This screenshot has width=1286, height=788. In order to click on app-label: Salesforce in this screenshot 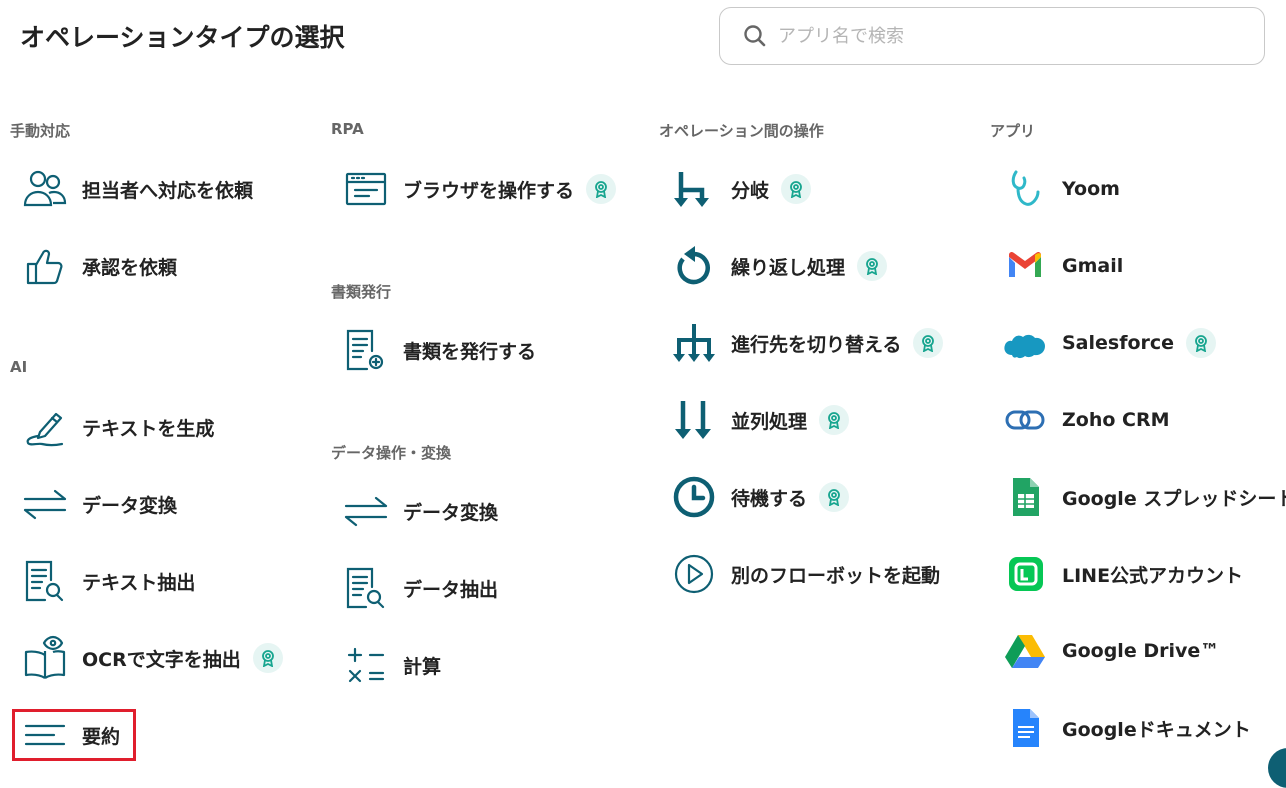, I will do `click(1118, 343)`.